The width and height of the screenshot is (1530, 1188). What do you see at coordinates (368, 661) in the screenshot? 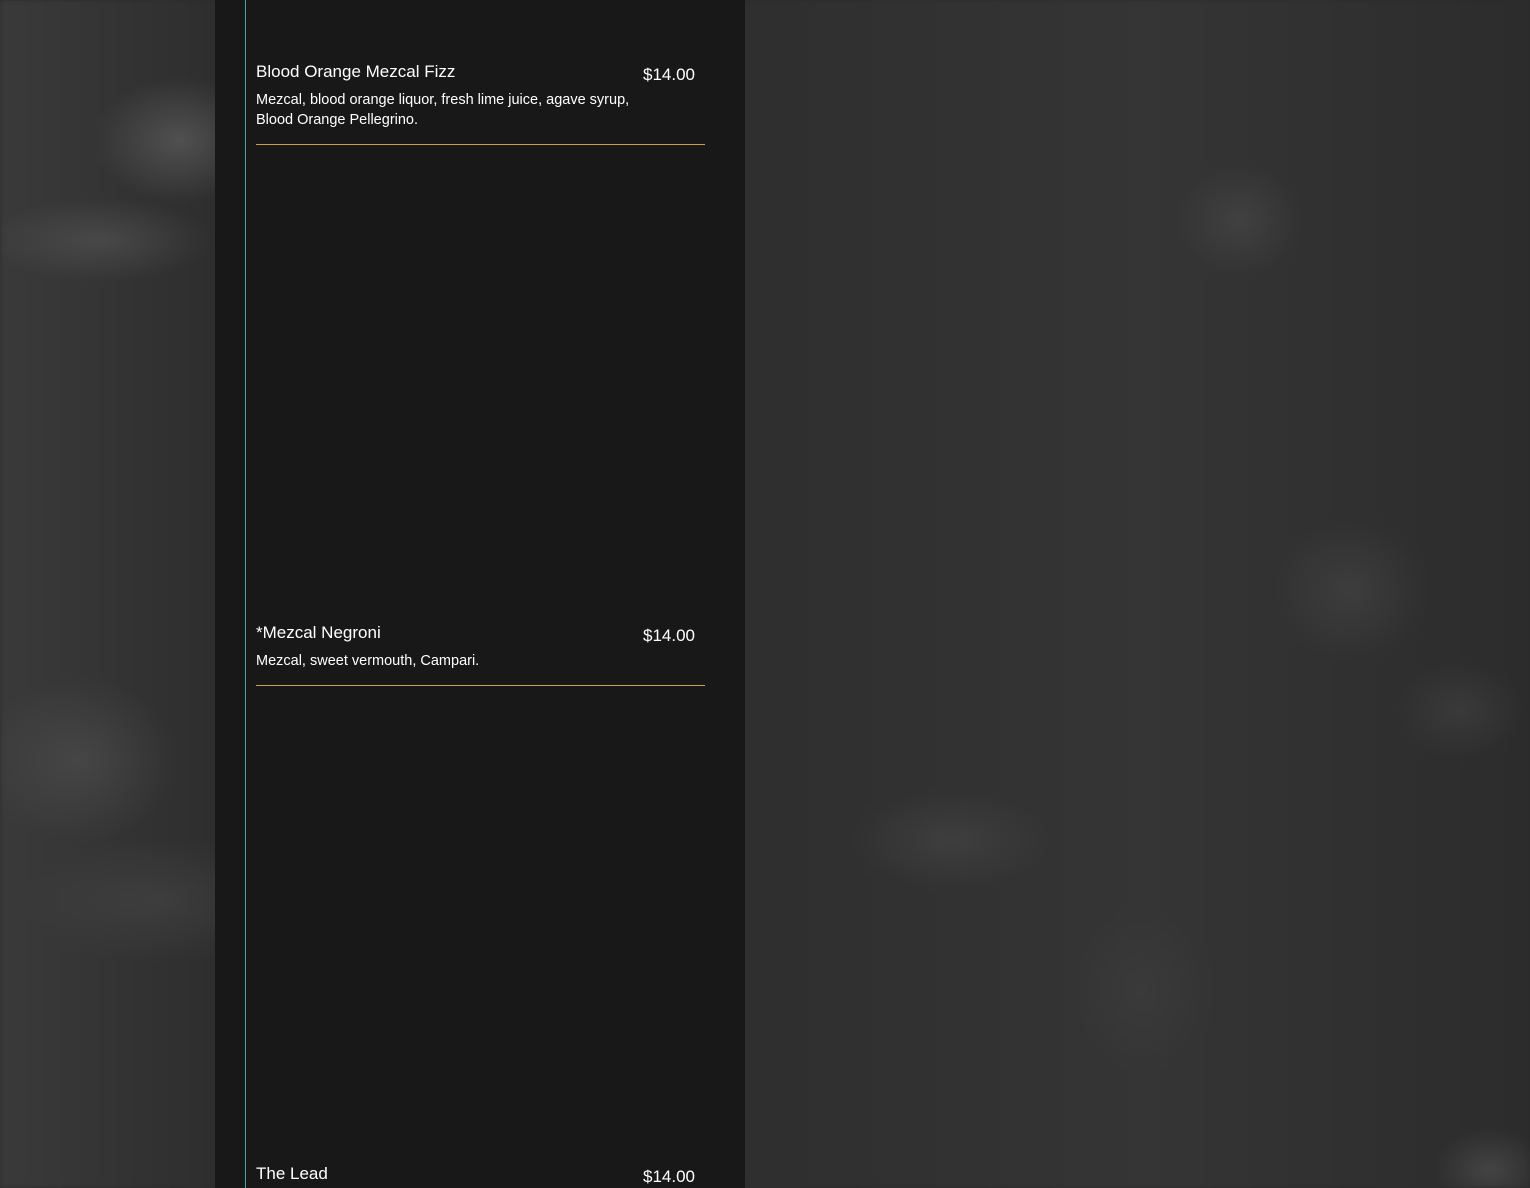
I see `menu-item-description: Mezcal, sweet vermouth, Campari.` at bounding box center [368, 661].